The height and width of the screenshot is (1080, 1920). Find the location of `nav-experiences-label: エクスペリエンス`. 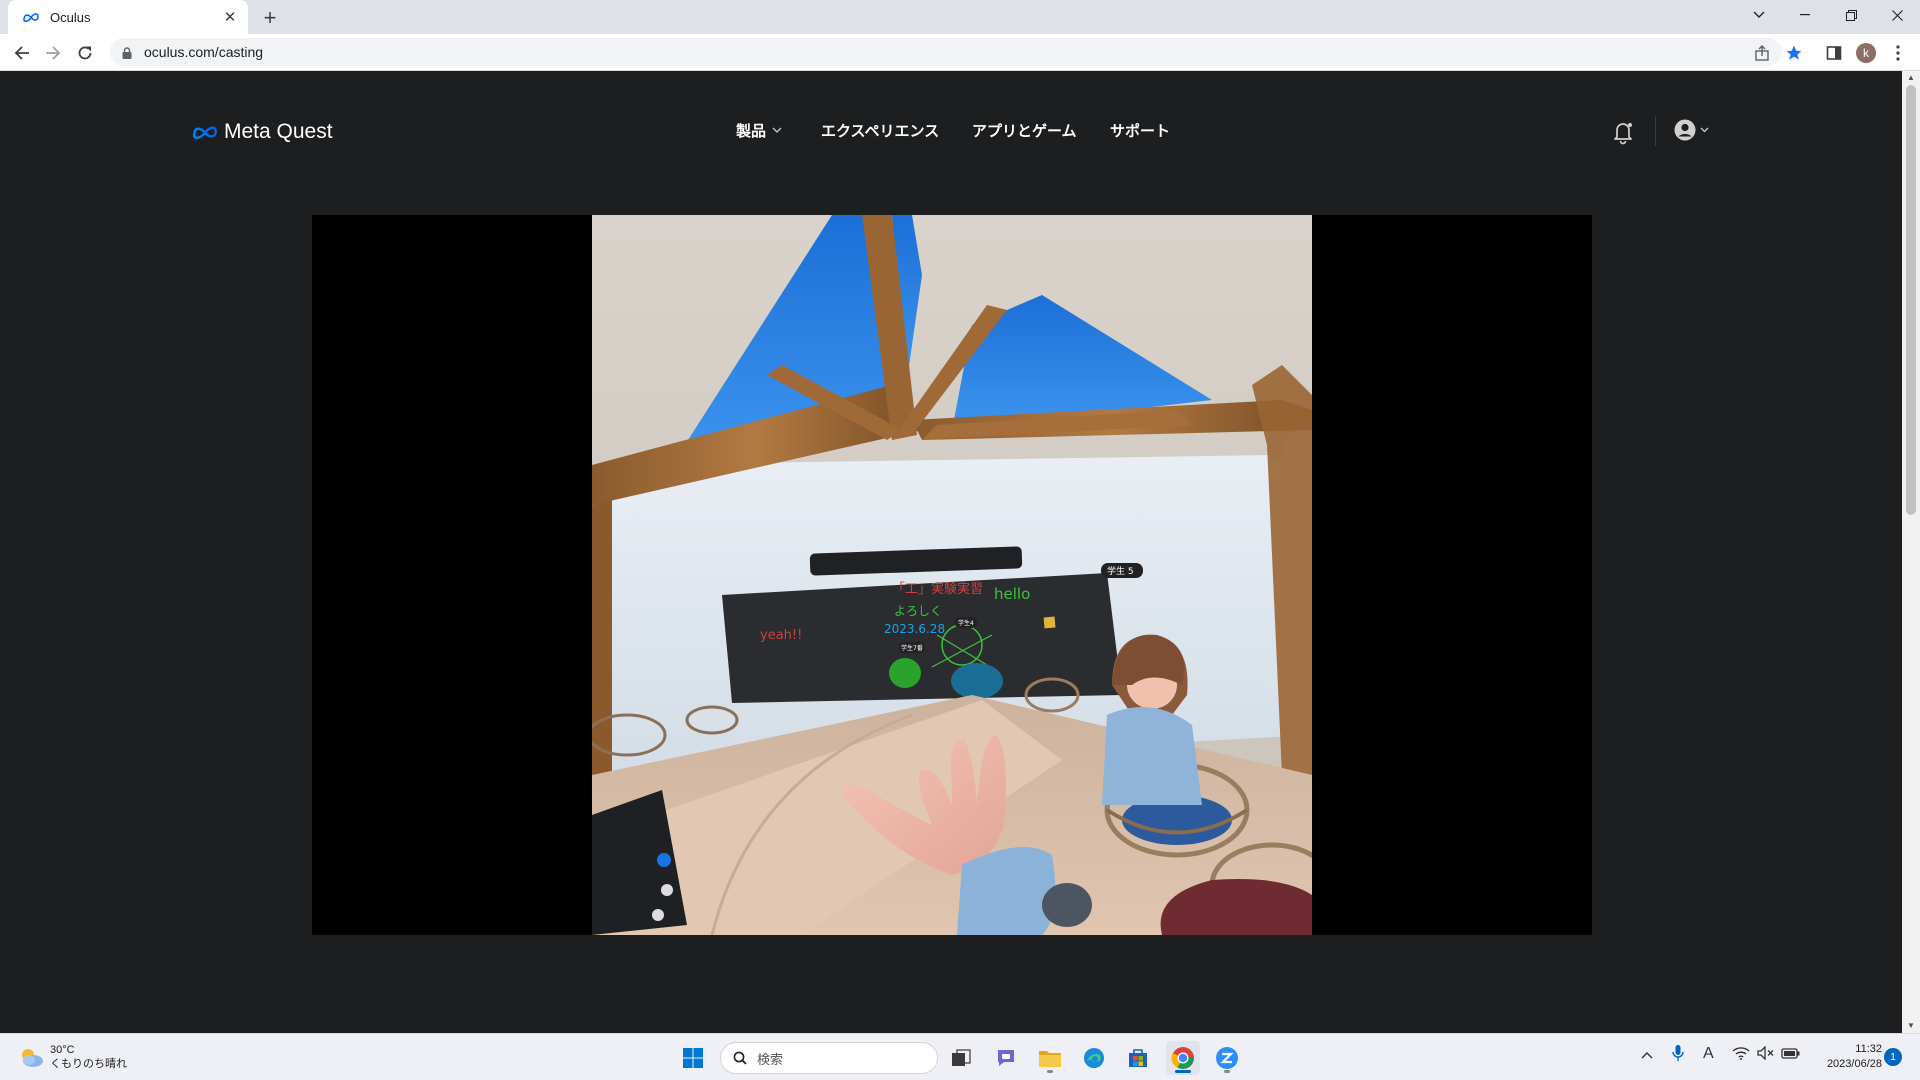

nav-experiences-label: エクスペリエンス is located at coordinates (880, 131).